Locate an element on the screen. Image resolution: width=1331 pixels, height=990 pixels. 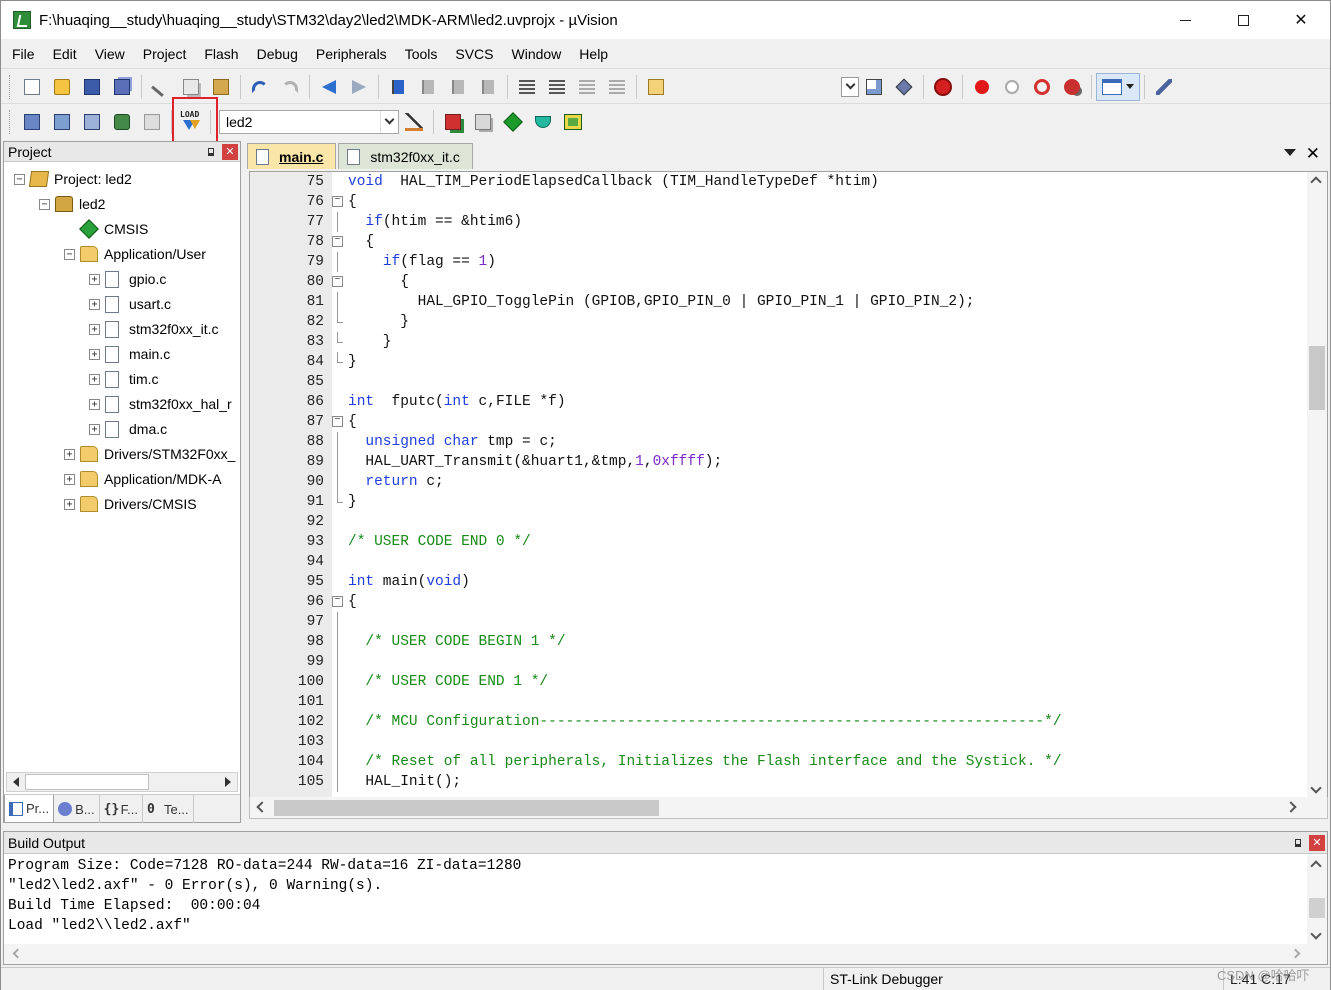
scroll-up-icon is located at coordinates (1316, 866).